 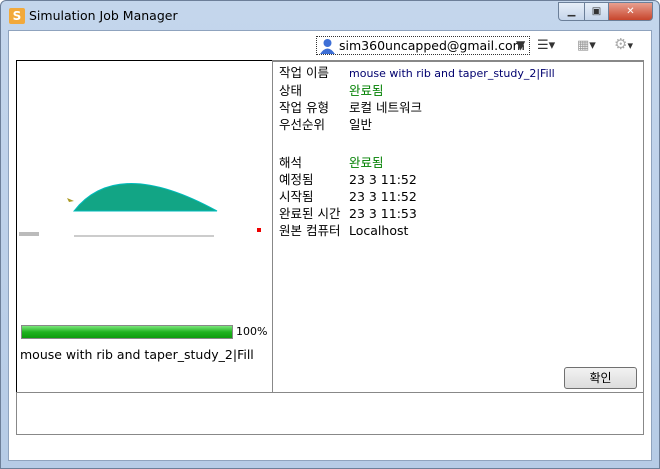 I want to click on layout-icon: ▦▾, so click(x=586, y=45).